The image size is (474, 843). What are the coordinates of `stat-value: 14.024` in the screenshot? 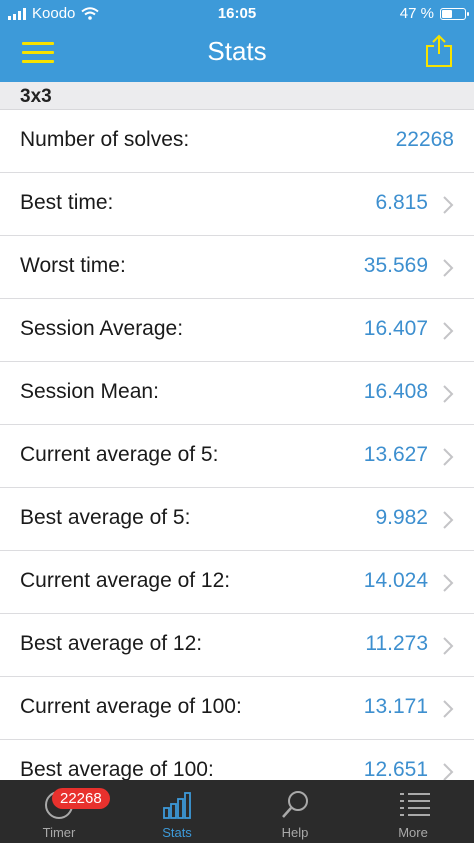 It's located at (395, 580).